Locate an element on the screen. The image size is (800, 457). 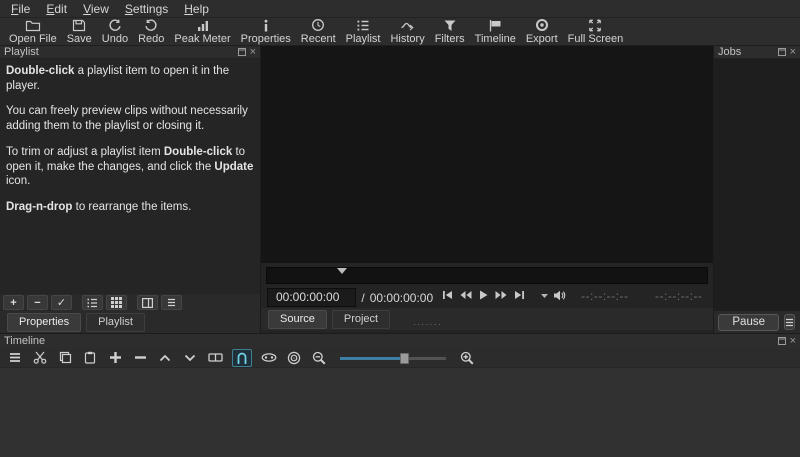
scrub-drag-icon is located at coordinates (269, 357).